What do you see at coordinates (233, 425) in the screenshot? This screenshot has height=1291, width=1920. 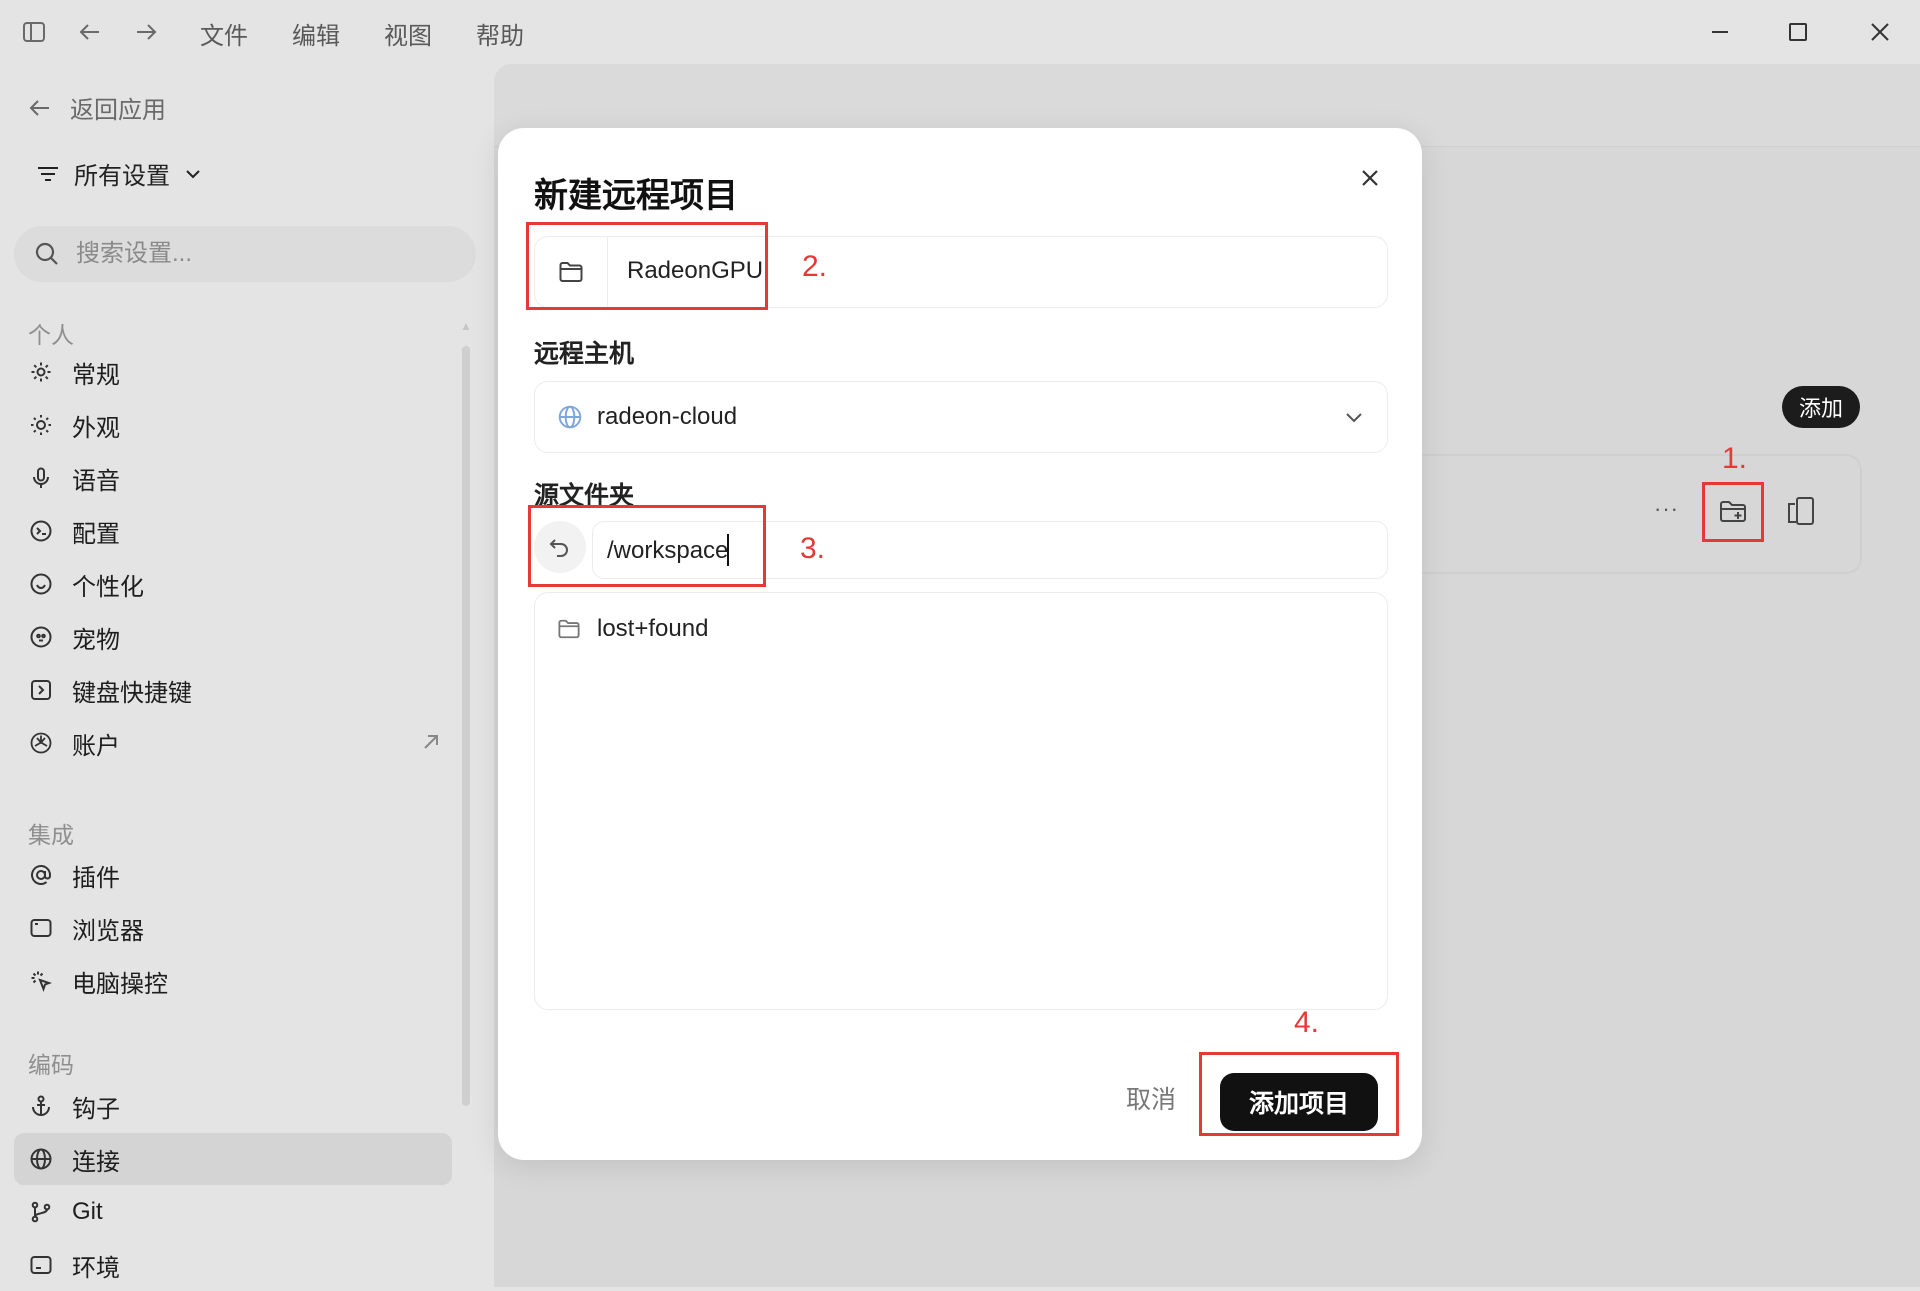 I see `sidebar-item-appearance: 外观` at bounding box center [233, 425].